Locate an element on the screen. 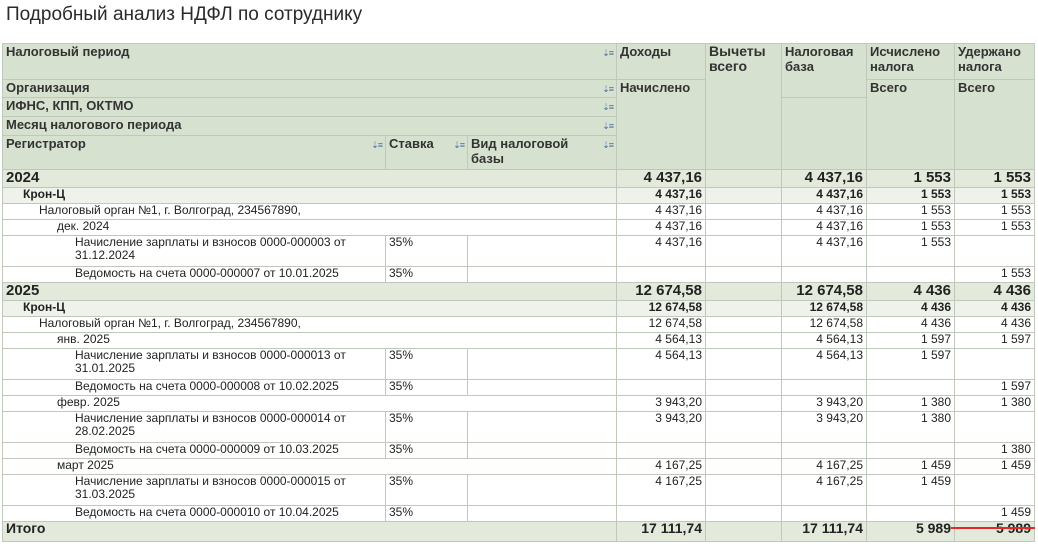 Image resolution: width=1038 pixels, height=554 pixels. withheld-cell: 5 989 is located at coordinates (994, 531).